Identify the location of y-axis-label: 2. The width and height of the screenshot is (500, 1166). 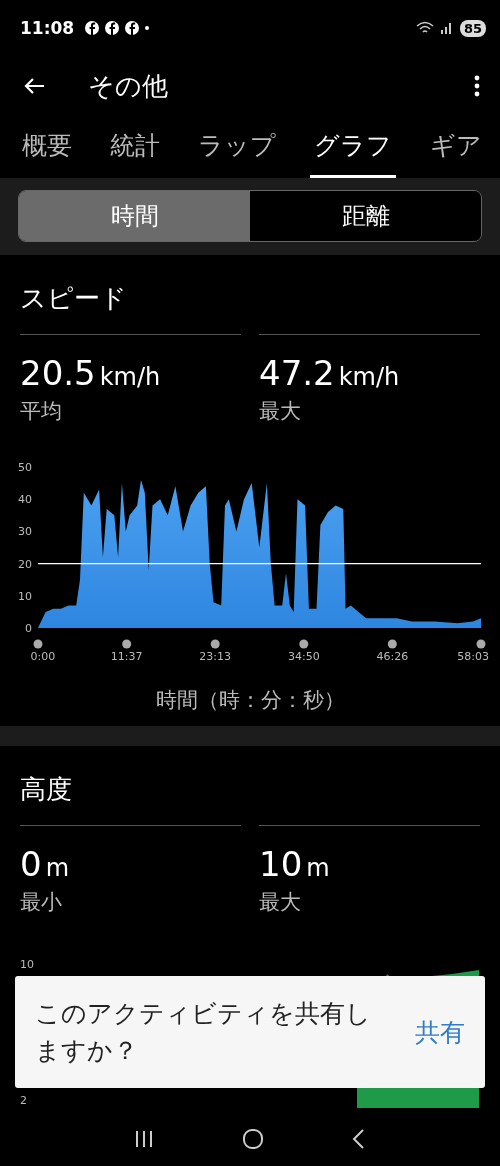
(23, 1100).